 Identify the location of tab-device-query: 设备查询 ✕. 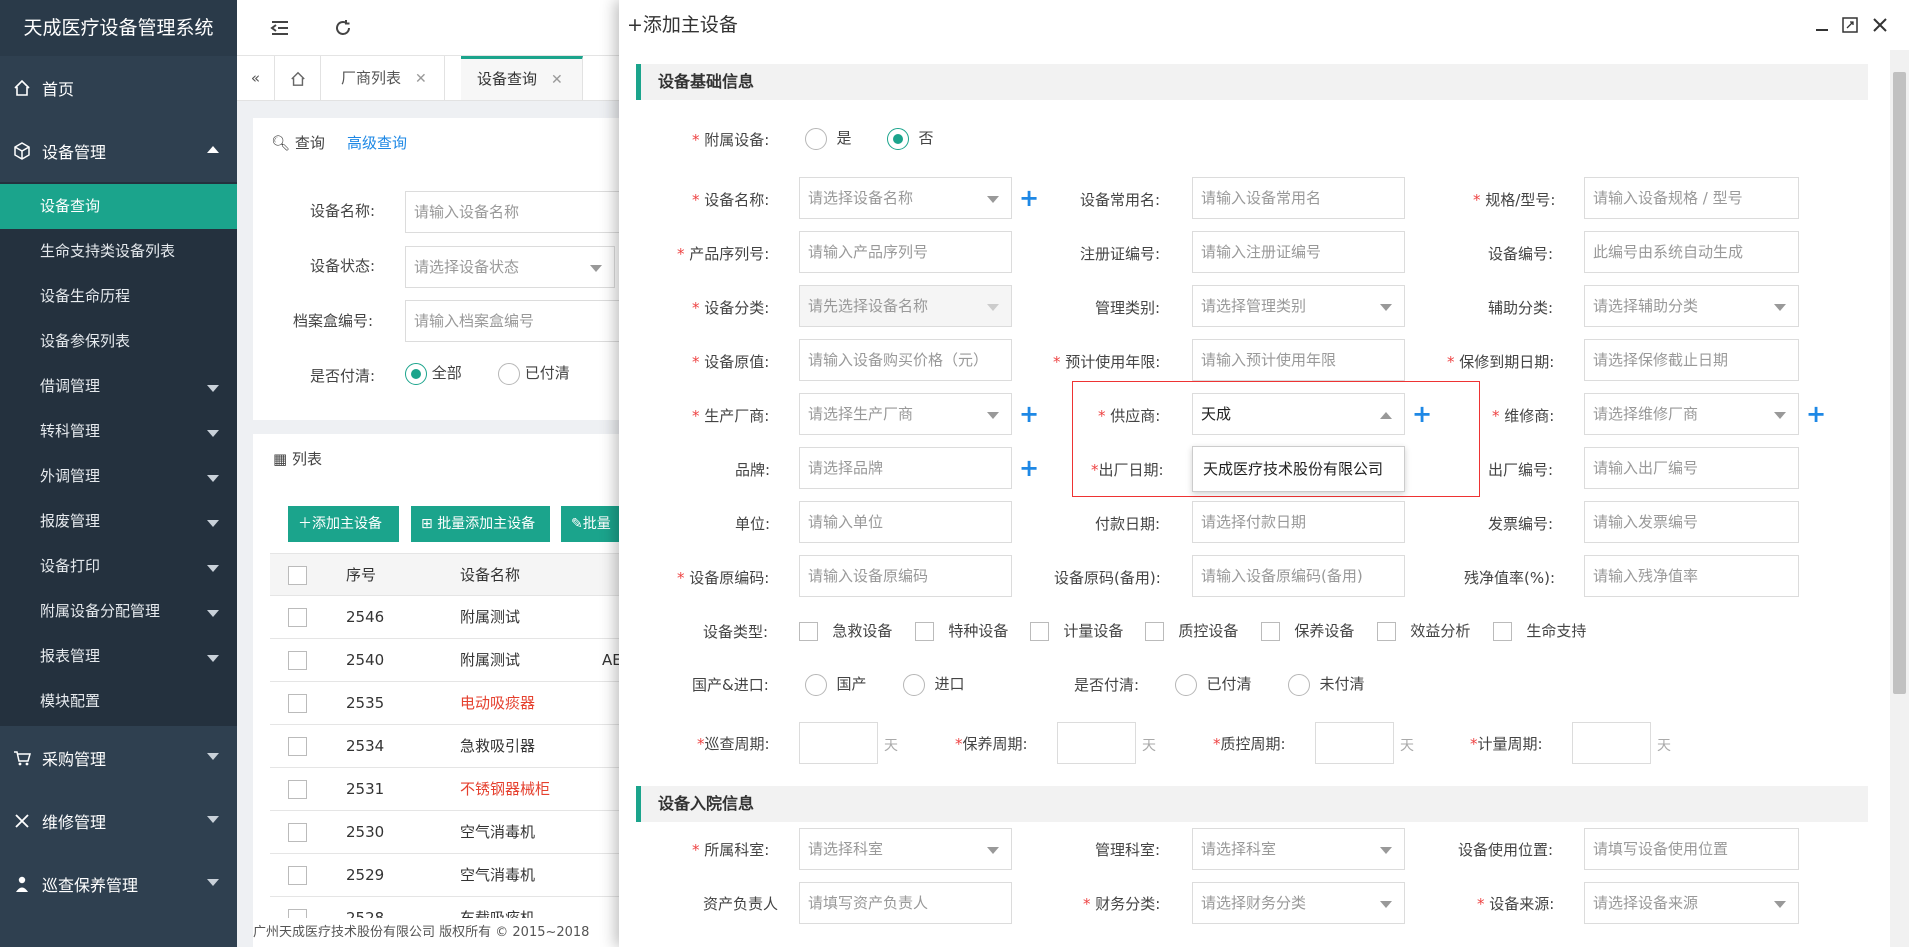
(522, 78).